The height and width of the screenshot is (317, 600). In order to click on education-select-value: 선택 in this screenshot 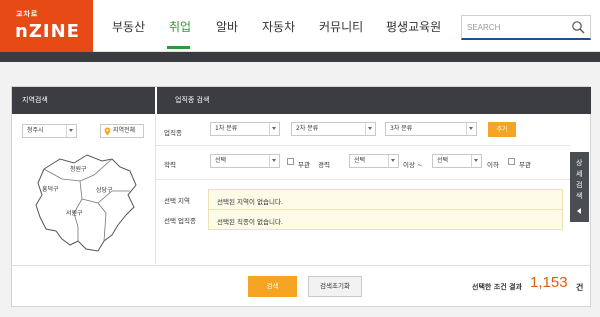, I will do `click(221, 160)`.